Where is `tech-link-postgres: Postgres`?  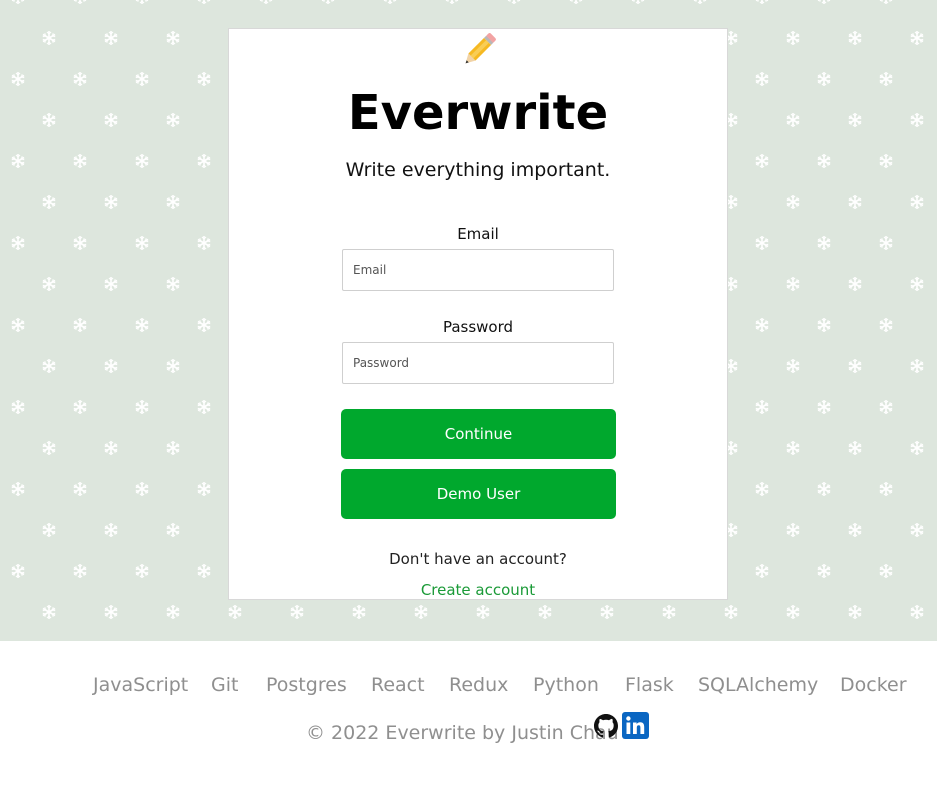
tech-link-postgres: Postgres is located at coordinates (306, 685).